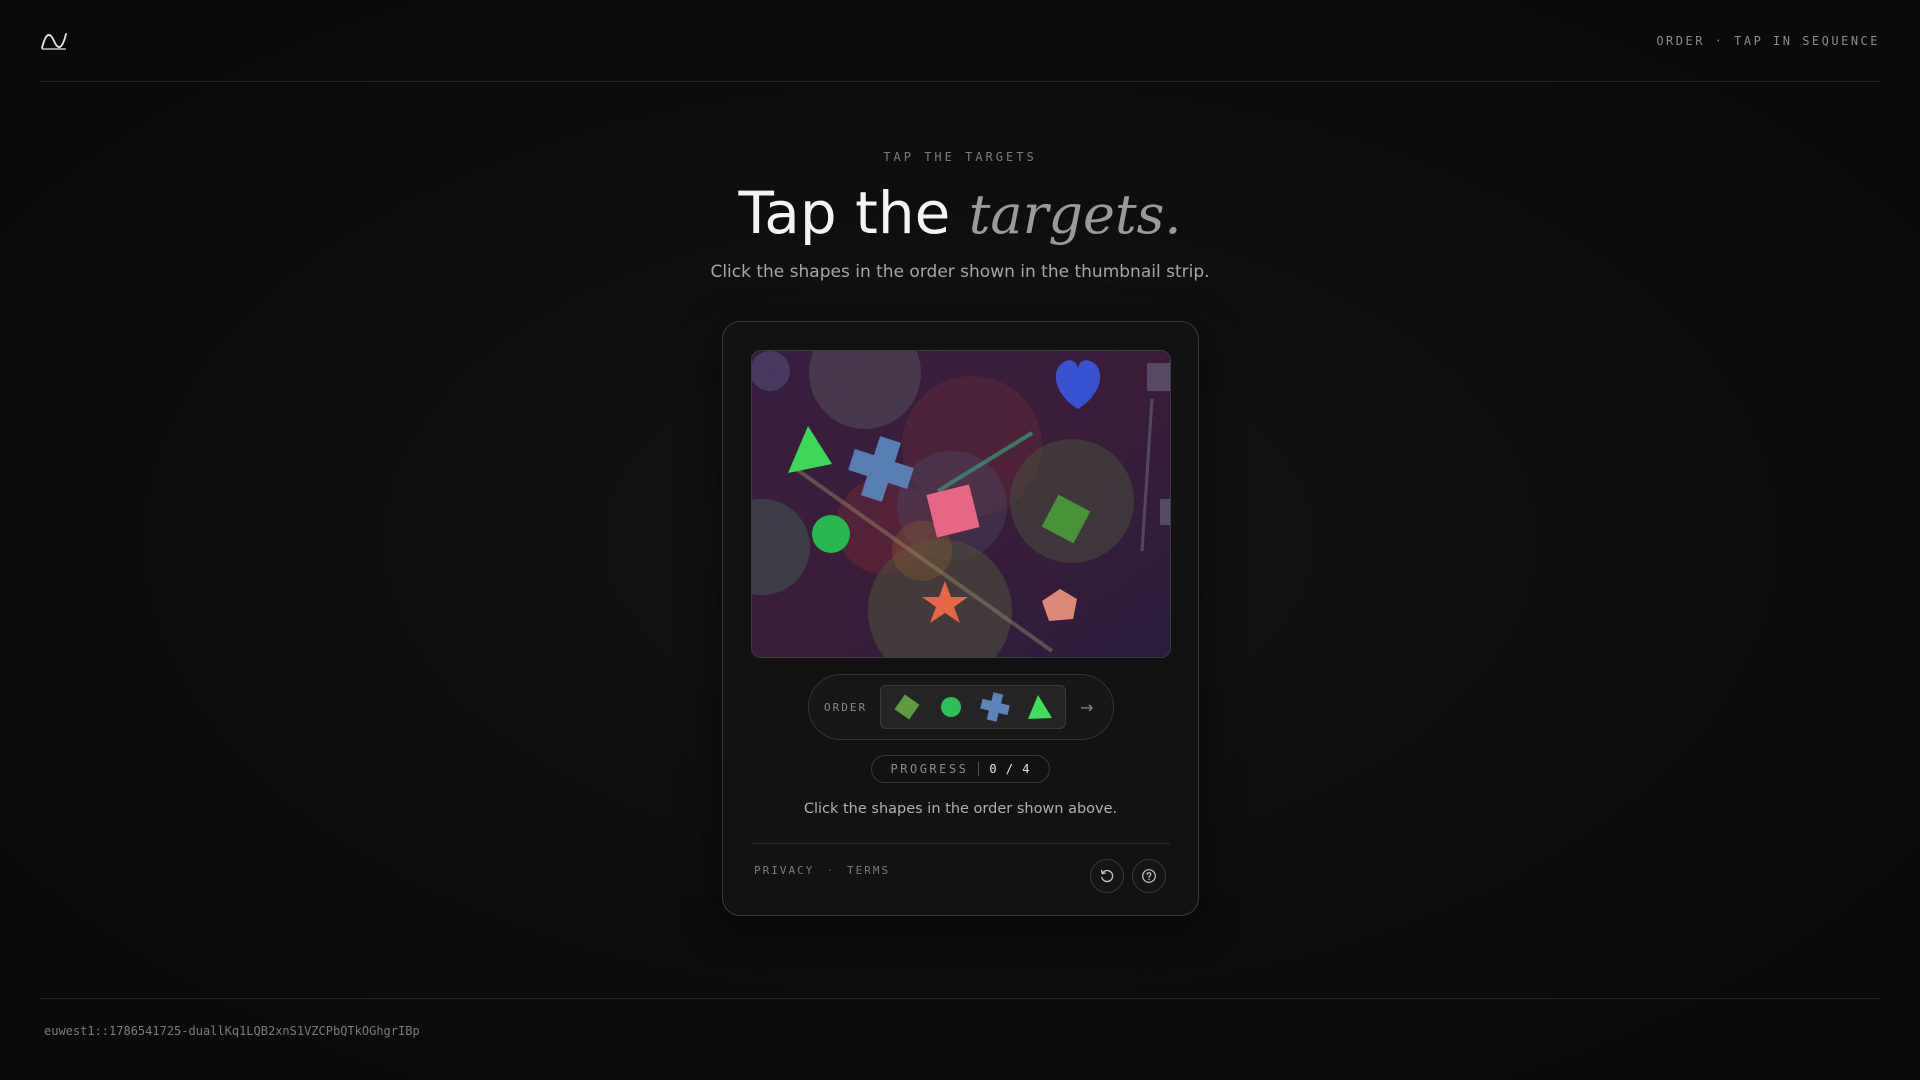  What do you see at coordinates (846, 707) in the screenshot?
I see `order-label: ORDER` at bounding box center [846, 707].